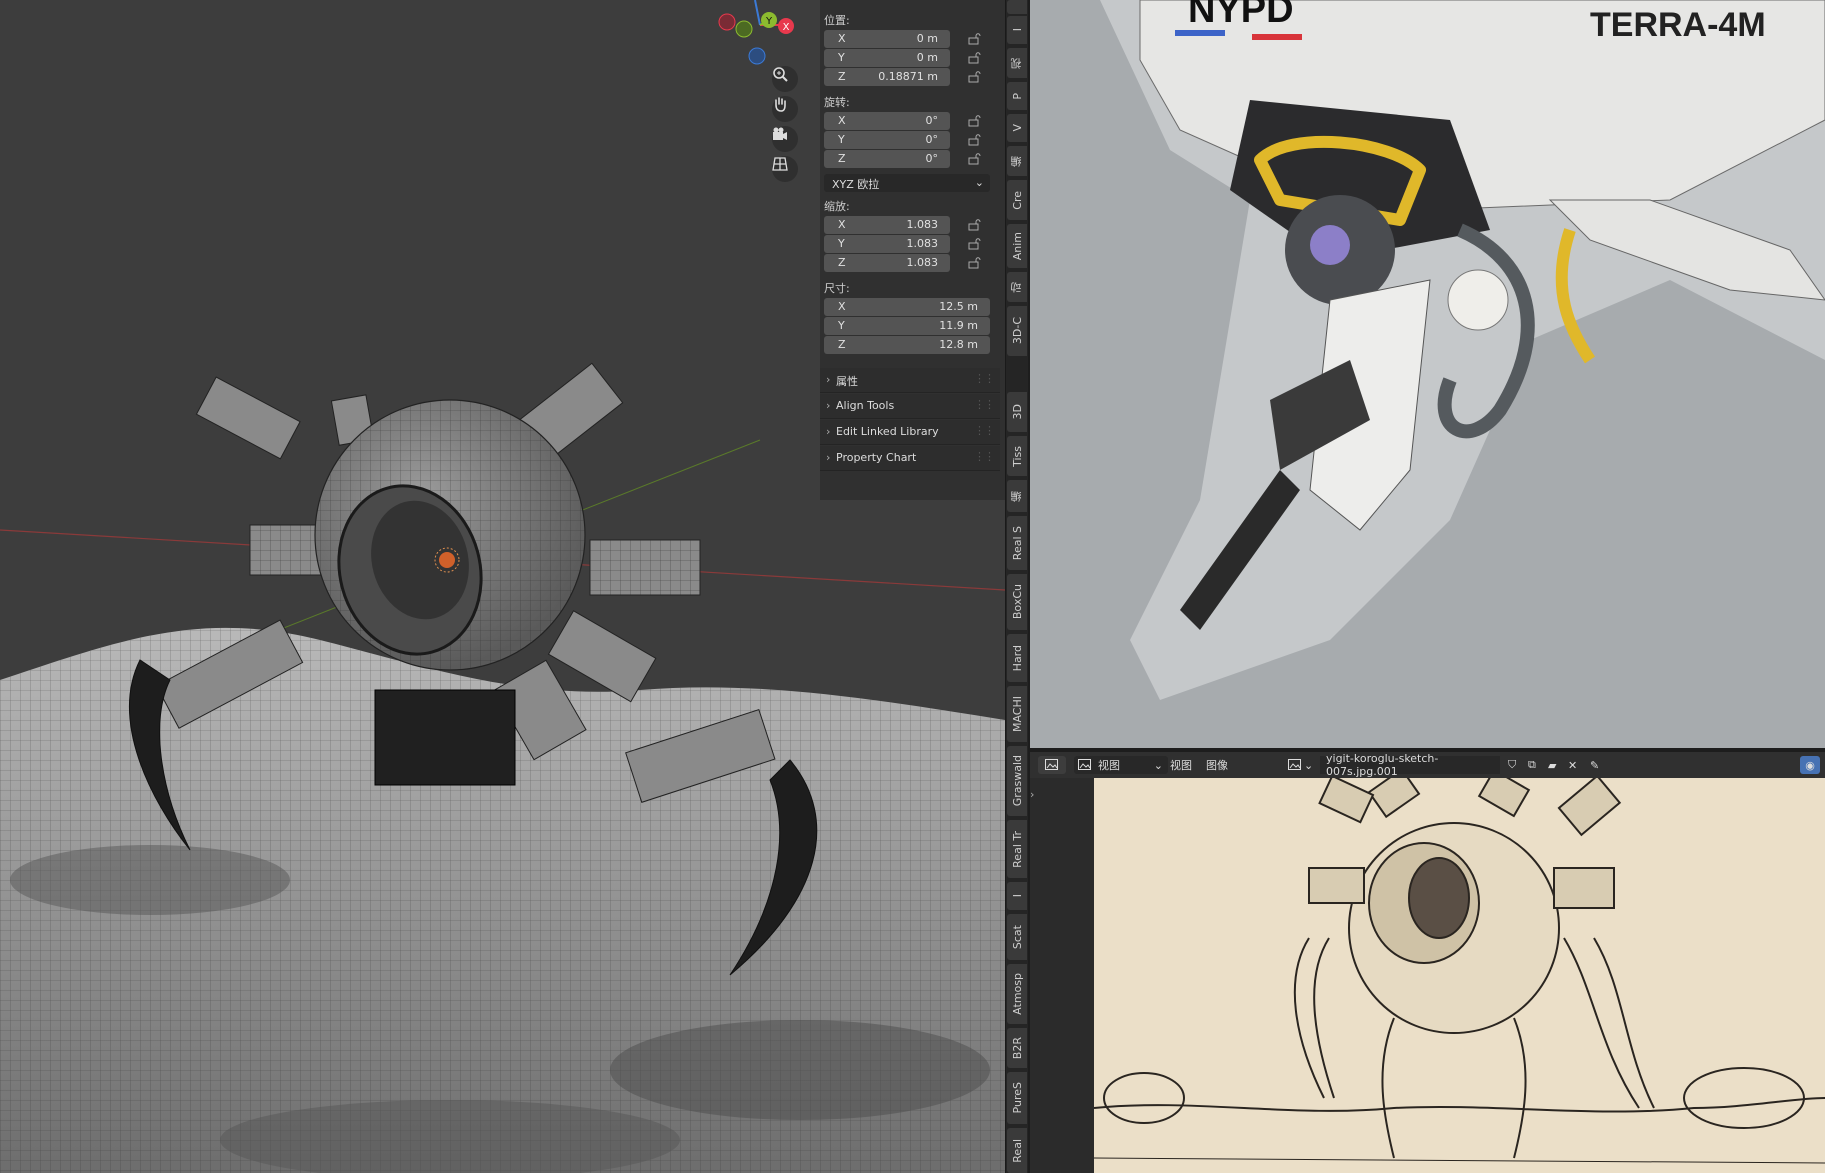 Image resolution: width=1825 pixels, height=1173 pixels. Describe the element at coordinates (780, 164) in the screenshot. I see `grid-icon` at that location.